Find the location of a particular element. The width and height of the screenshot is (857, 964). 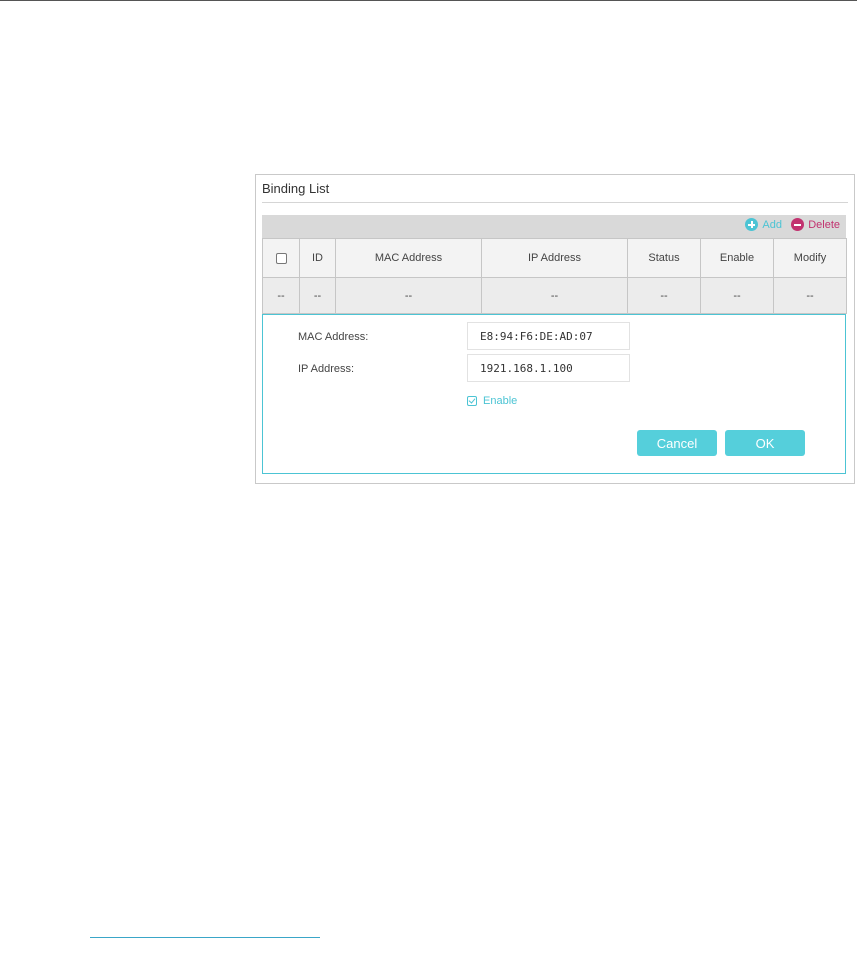

panel-title: Binding List is located at coordinates (296, 188).